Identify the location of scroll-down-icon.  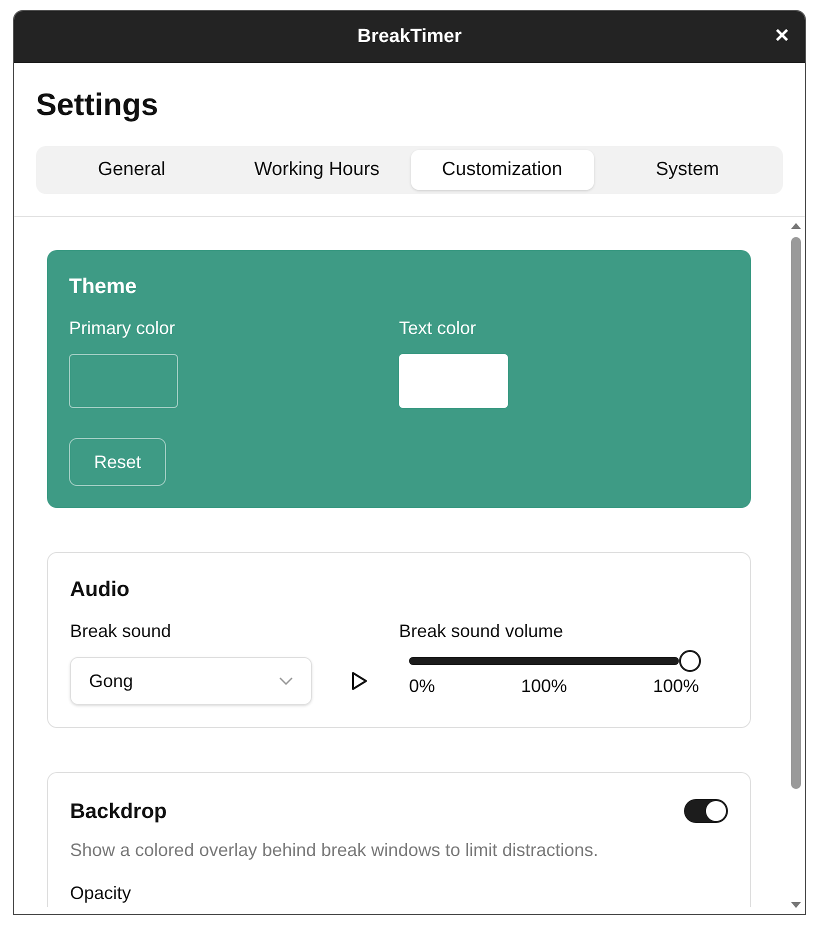
(796, 905).